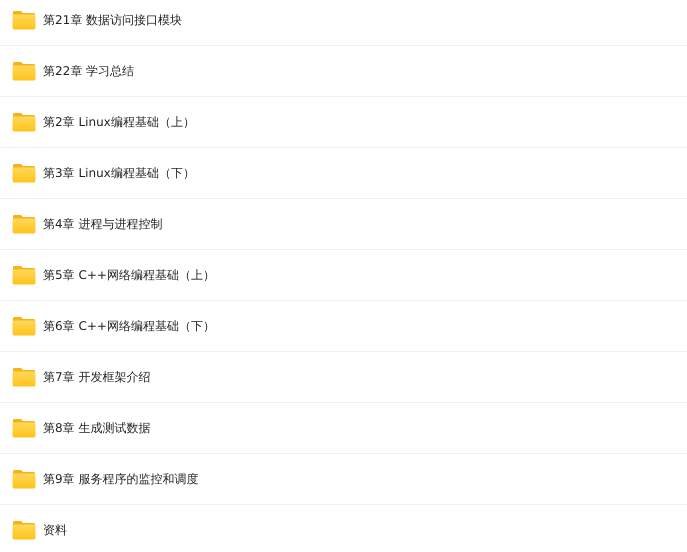 The height and width of the screenshot is (552, 687). What do you see at coordinates (96, 377) in the screenshot?
I see `folder-name: 第7章 开发框架介绍` at bounding box center [96, 377].